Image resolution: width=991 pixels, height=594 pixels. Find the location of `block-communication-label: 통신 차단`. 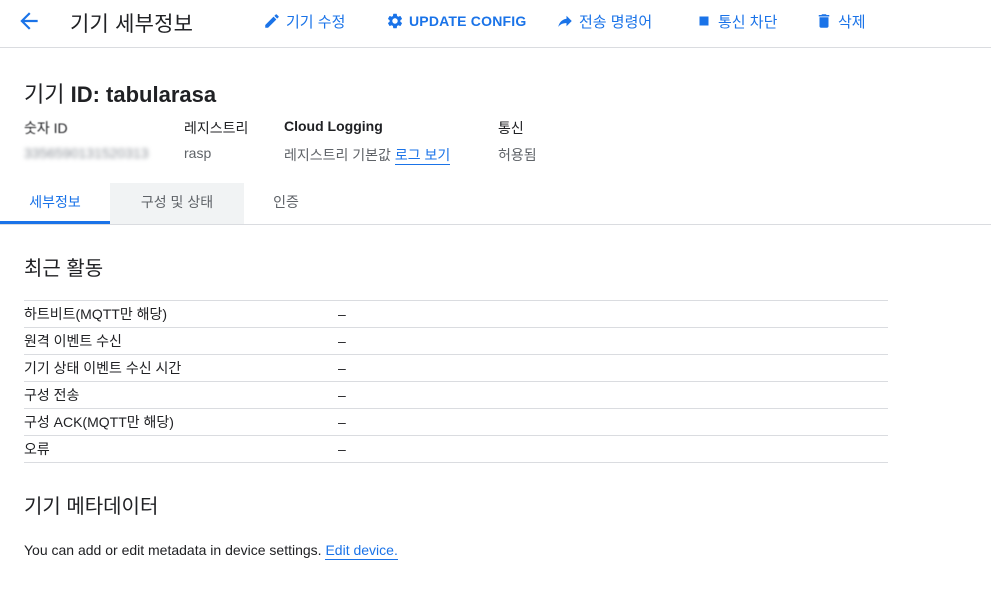

block-communication-label: 통신 차단 is located at coordinates (748, 22).